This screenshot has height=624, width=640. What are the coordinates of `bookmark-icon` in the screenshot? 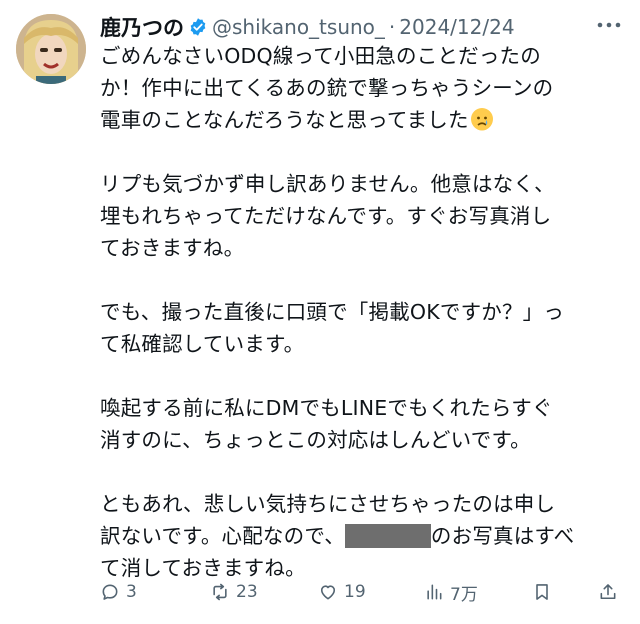 It's located at (542, 592).